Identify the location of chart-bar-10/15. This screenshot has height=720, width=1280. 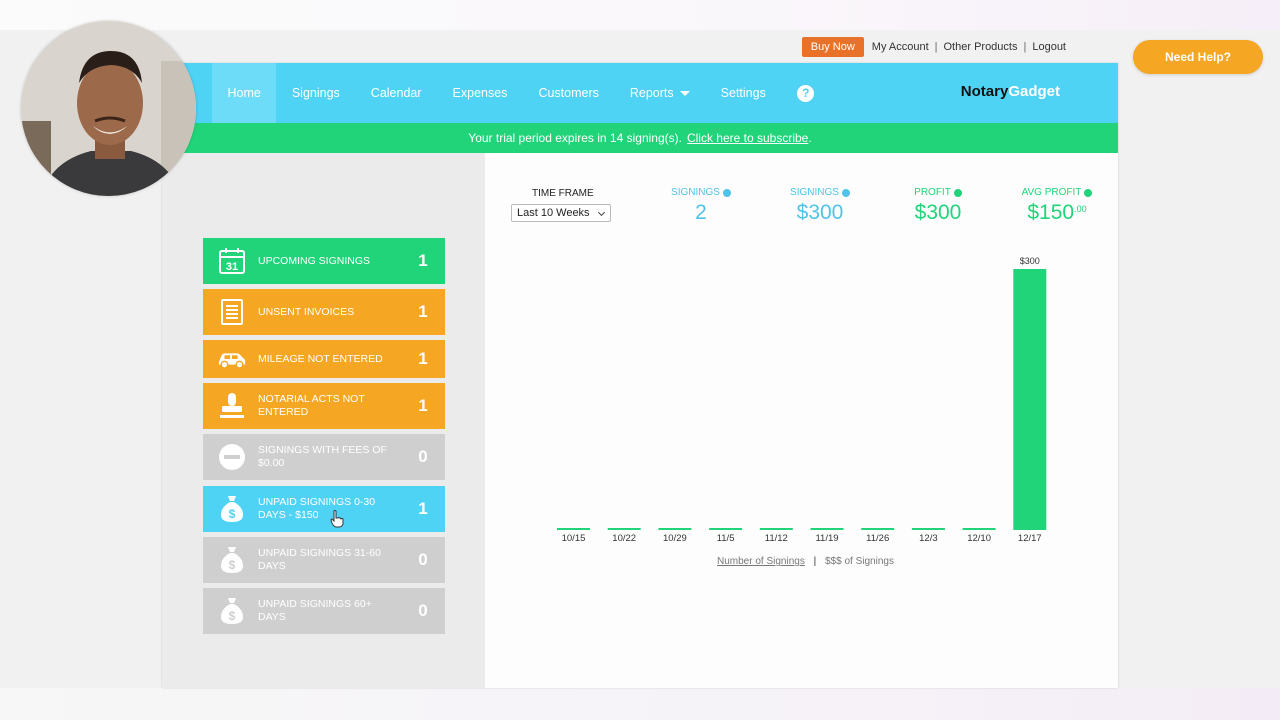
(573, 529).